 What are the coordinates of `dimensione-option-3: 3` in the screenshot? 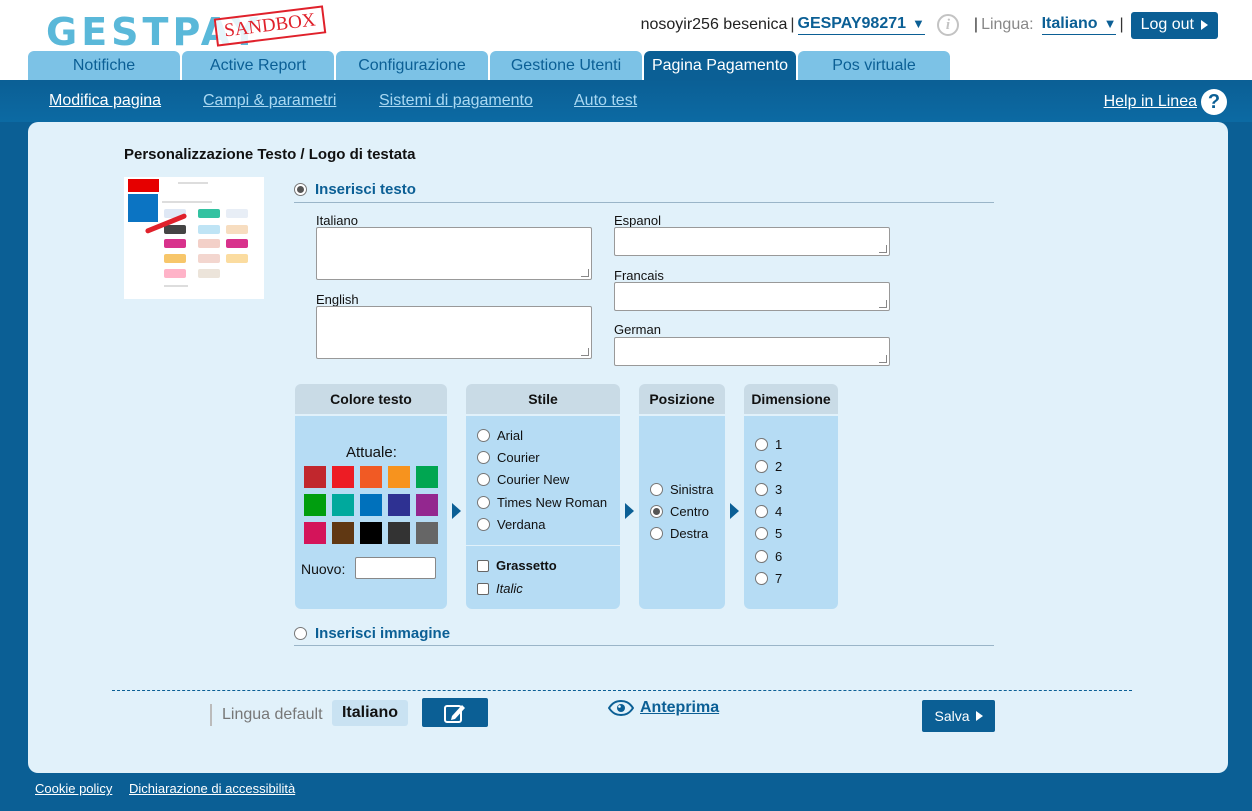 It's located at (768, 489).